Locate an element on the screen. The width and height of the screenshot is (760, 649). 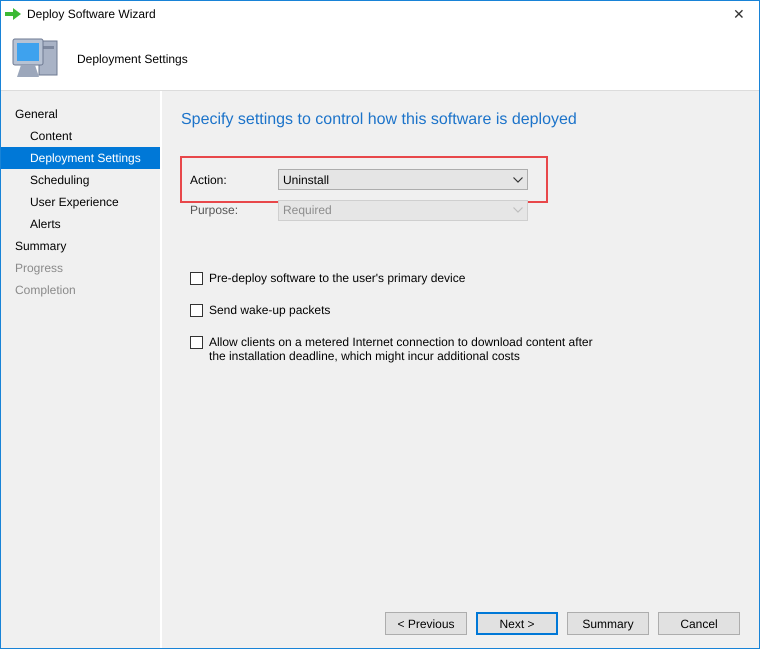
wizard-button: Summary is located at coordinates (608, 623).